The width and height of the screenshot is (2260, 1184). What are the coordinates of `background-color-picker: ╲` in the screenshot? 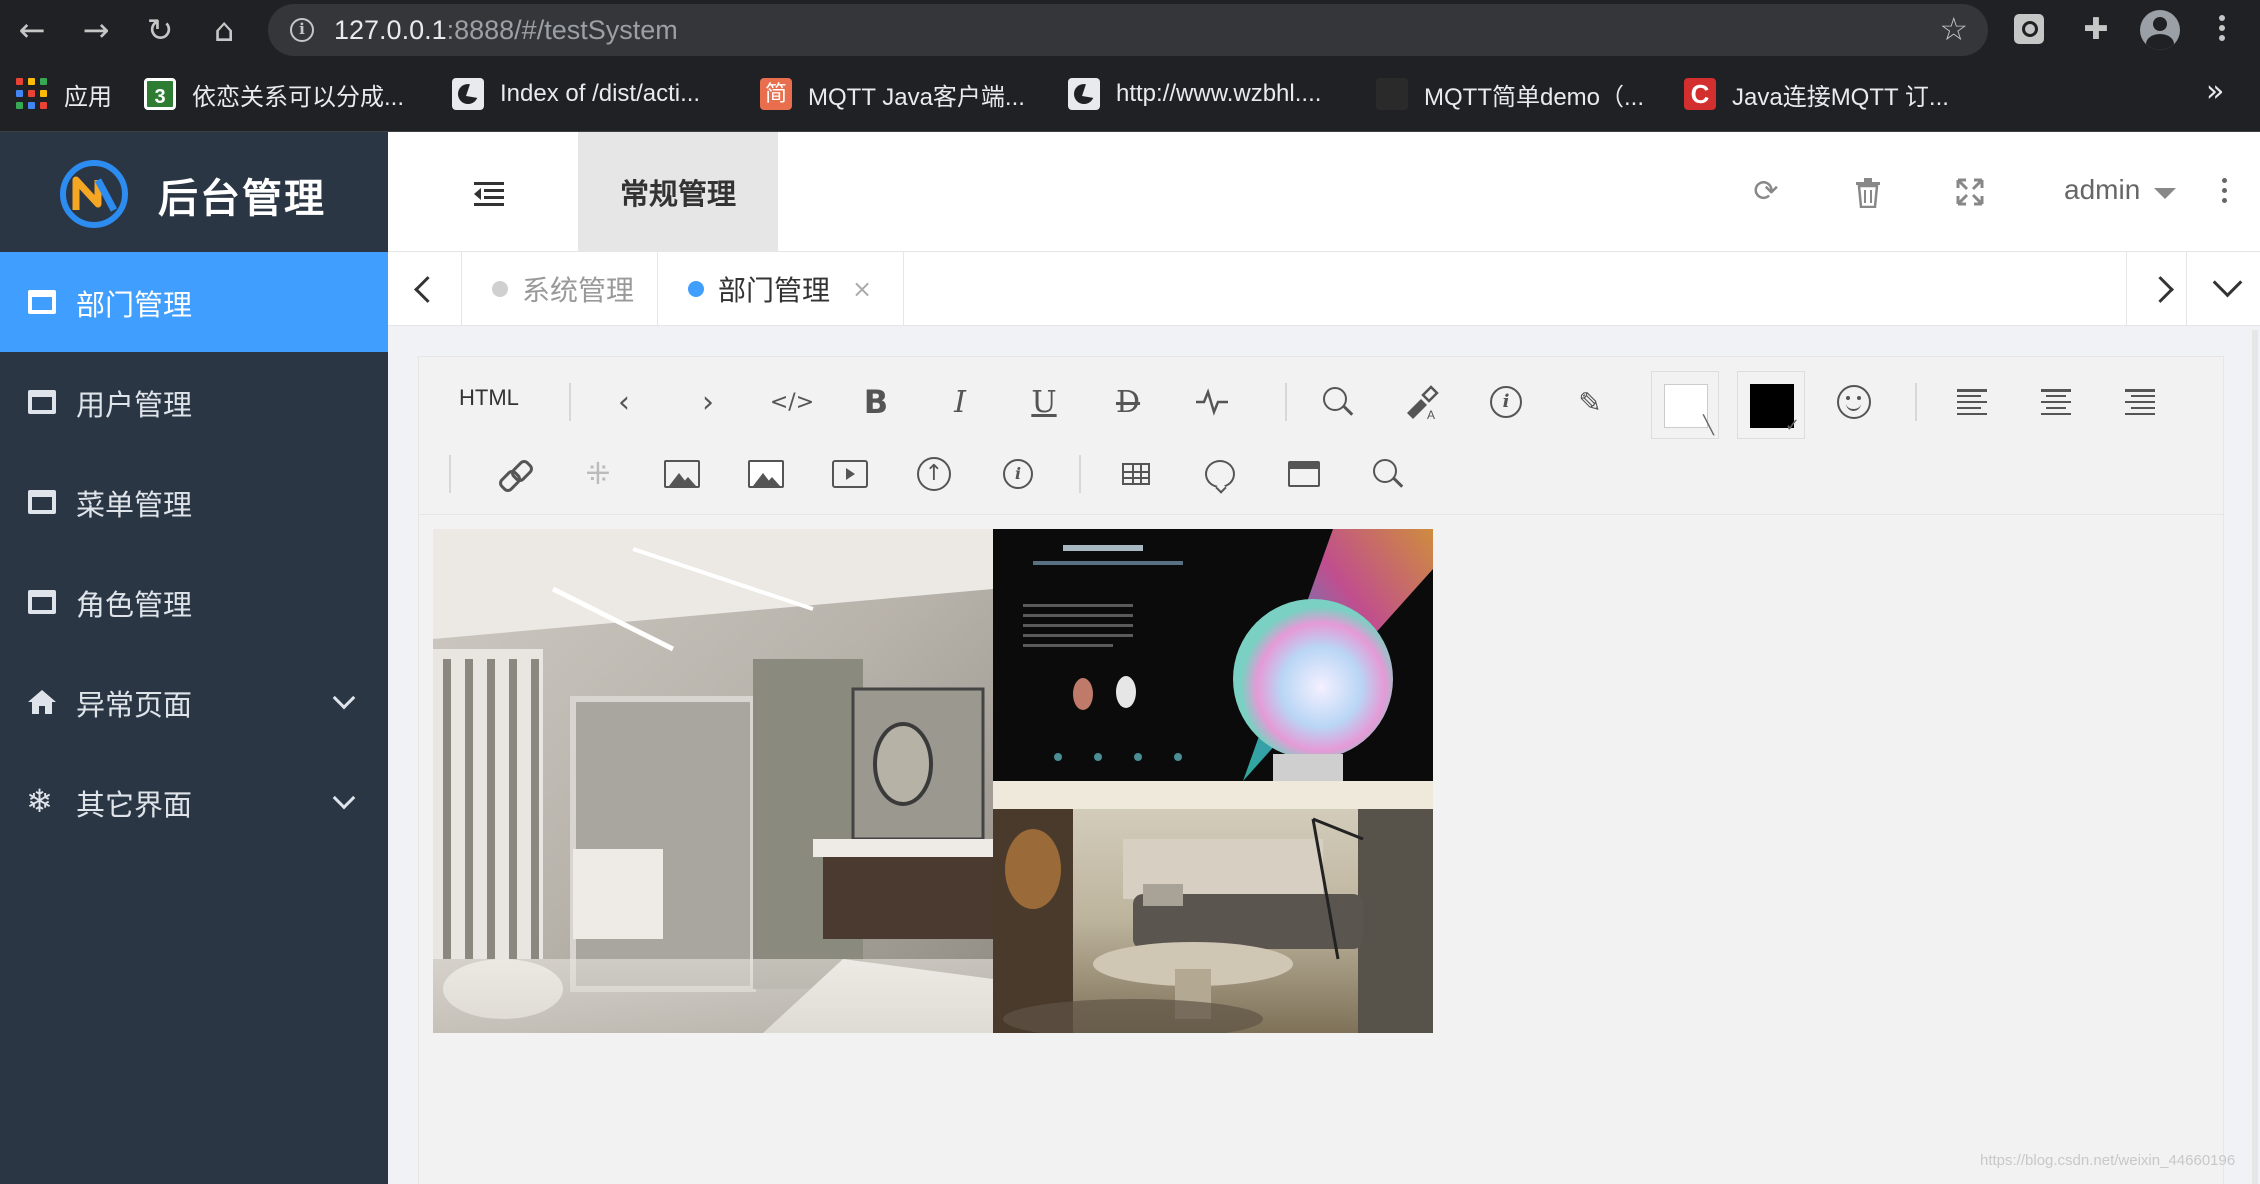 It's located at (1685, 405).